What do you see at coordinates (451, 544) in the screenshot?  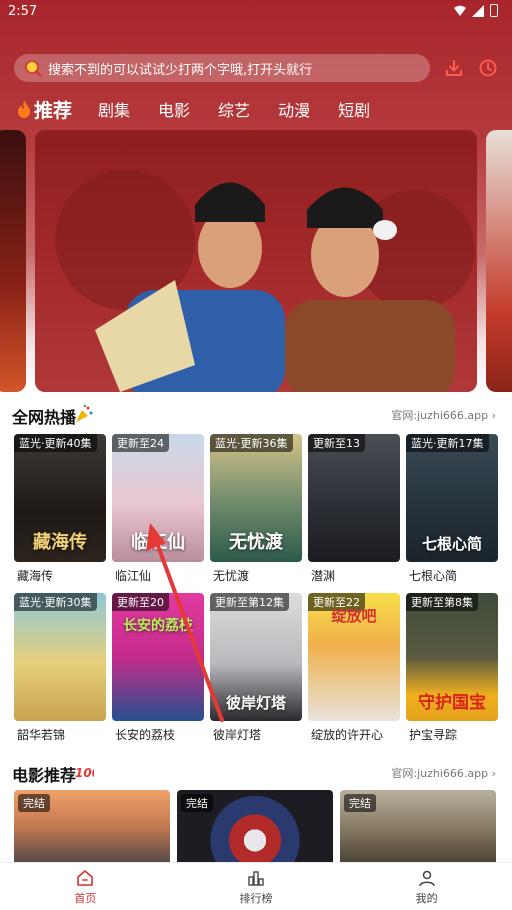 I see `poster-title: 七根心简` at bounding box center [451, 544].